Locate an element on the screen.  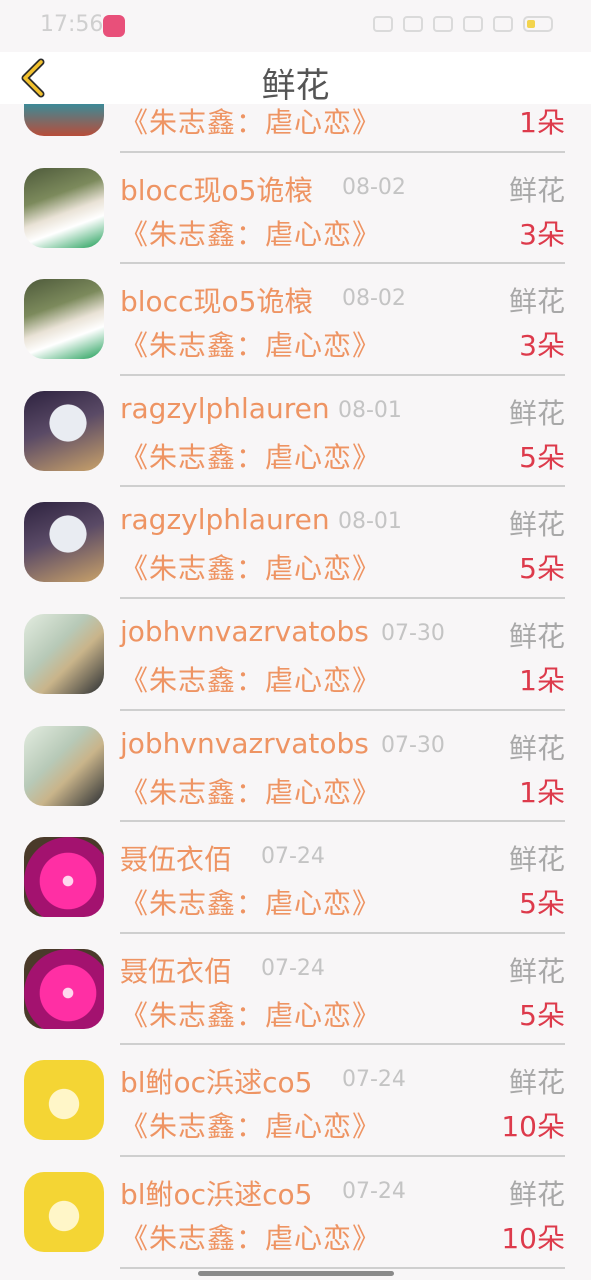
home-indicator is located at coordinates (296, 1273).